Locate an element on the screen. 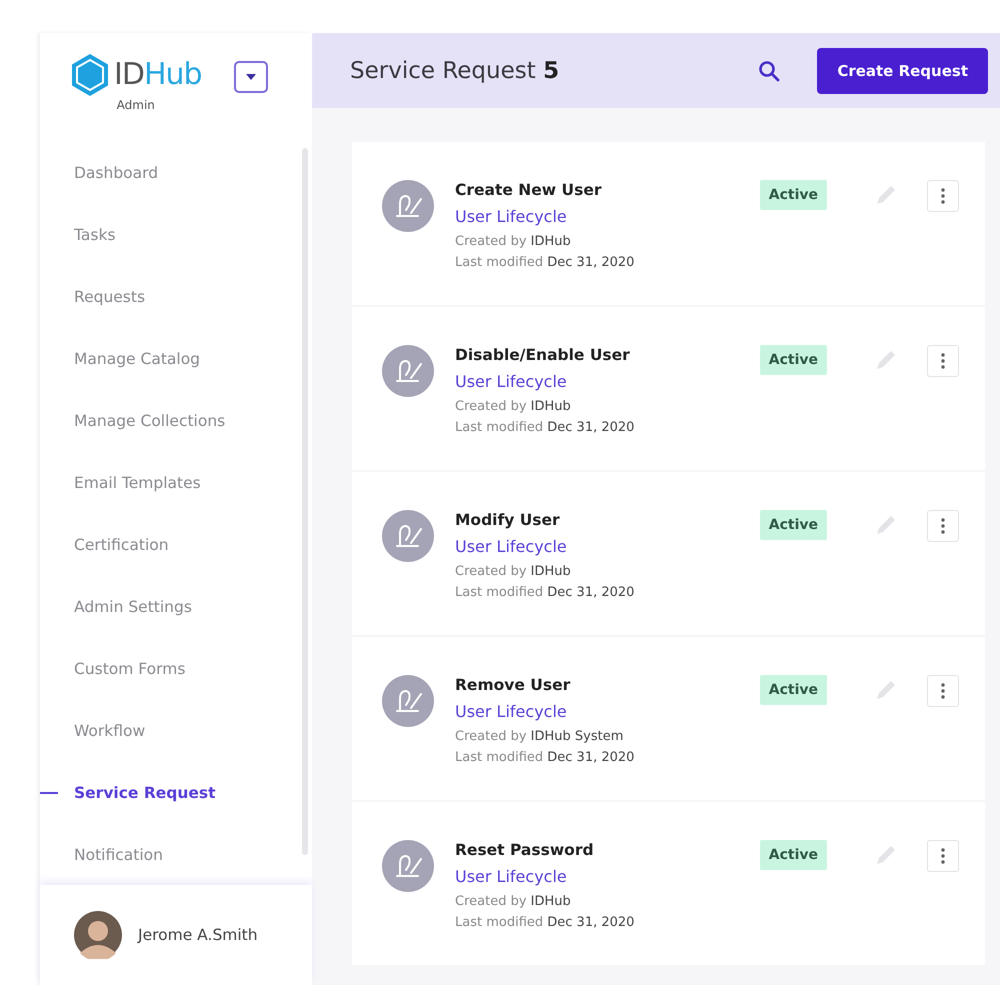  sidebar-item: Tasks is located at coordinates (176, 235).